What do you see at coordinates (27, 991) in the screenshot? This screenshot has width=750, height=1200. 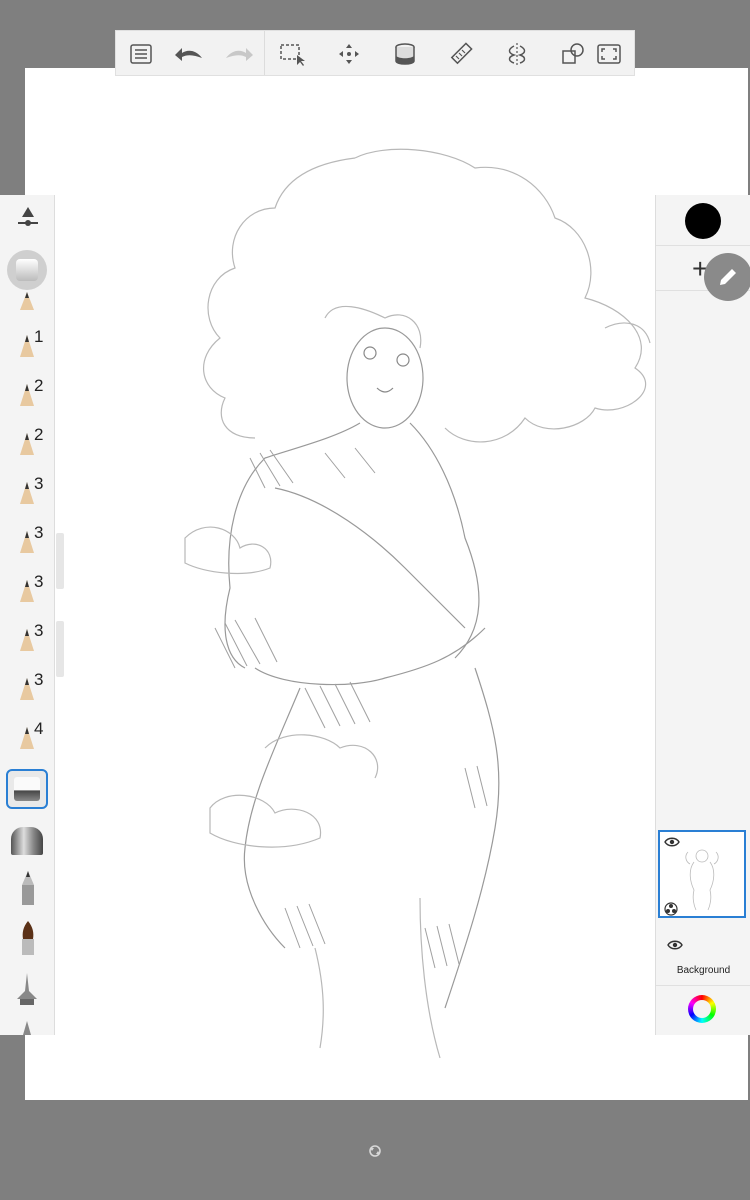 I see `airbrush-icon` at bounding box center [27, 991].